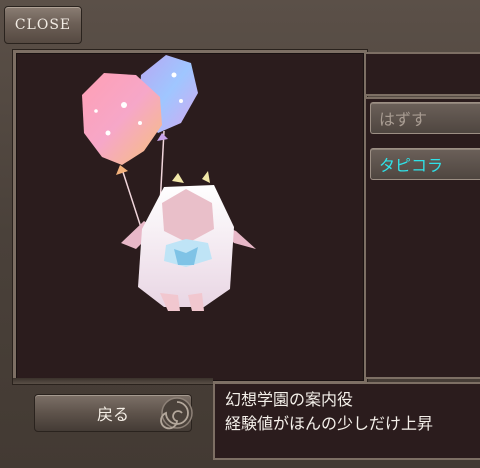 This screenshot has height=468, width=480. What do you see at coordinates (329, 423) in the screenshot?
I see `description-line-2: 経験値がほんの少しだけ上昇` at bounding box center [329, 423].